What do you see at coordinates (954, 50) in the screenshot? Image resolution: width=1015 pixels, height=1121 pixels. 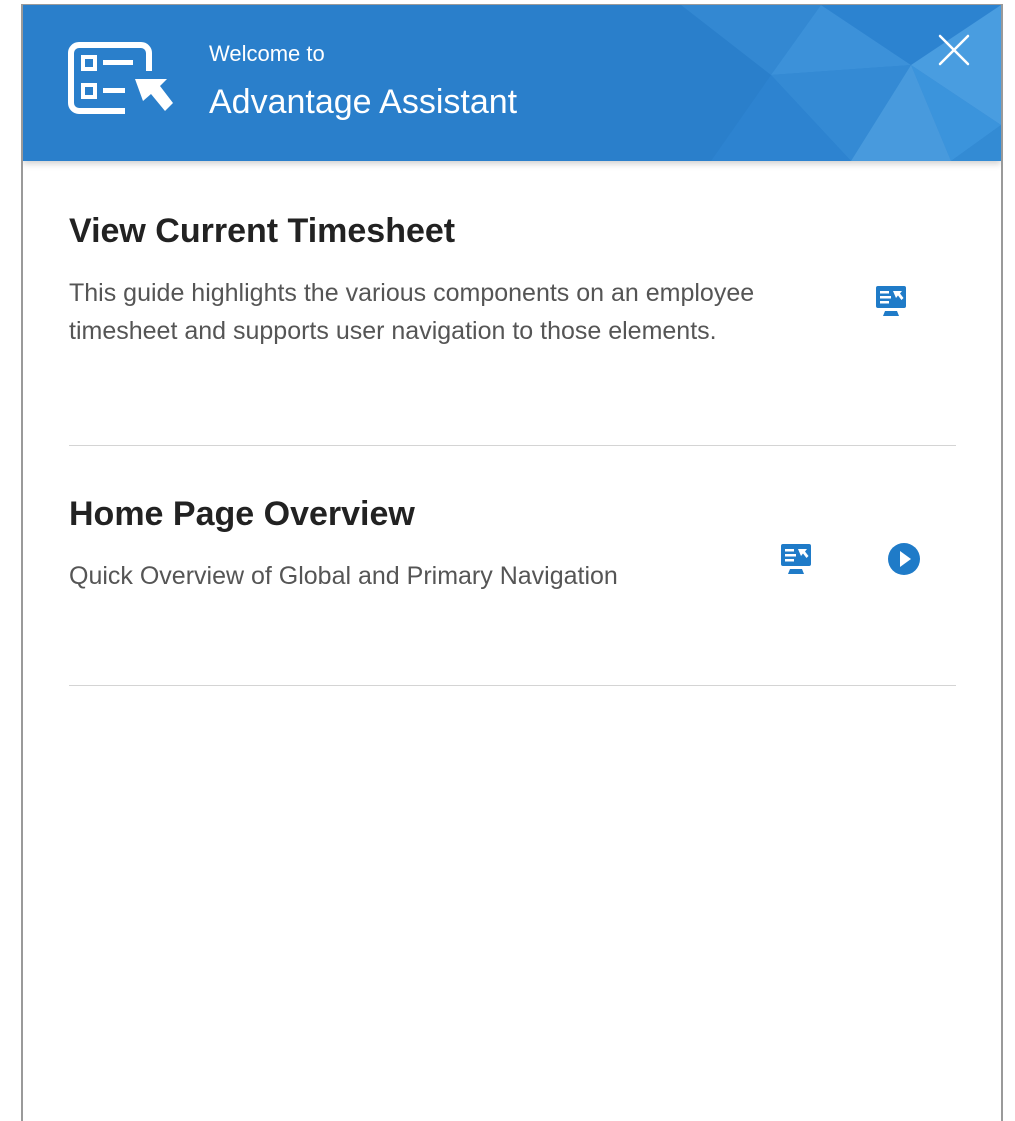 I see `close-icon` at bounding box center [954, 50].